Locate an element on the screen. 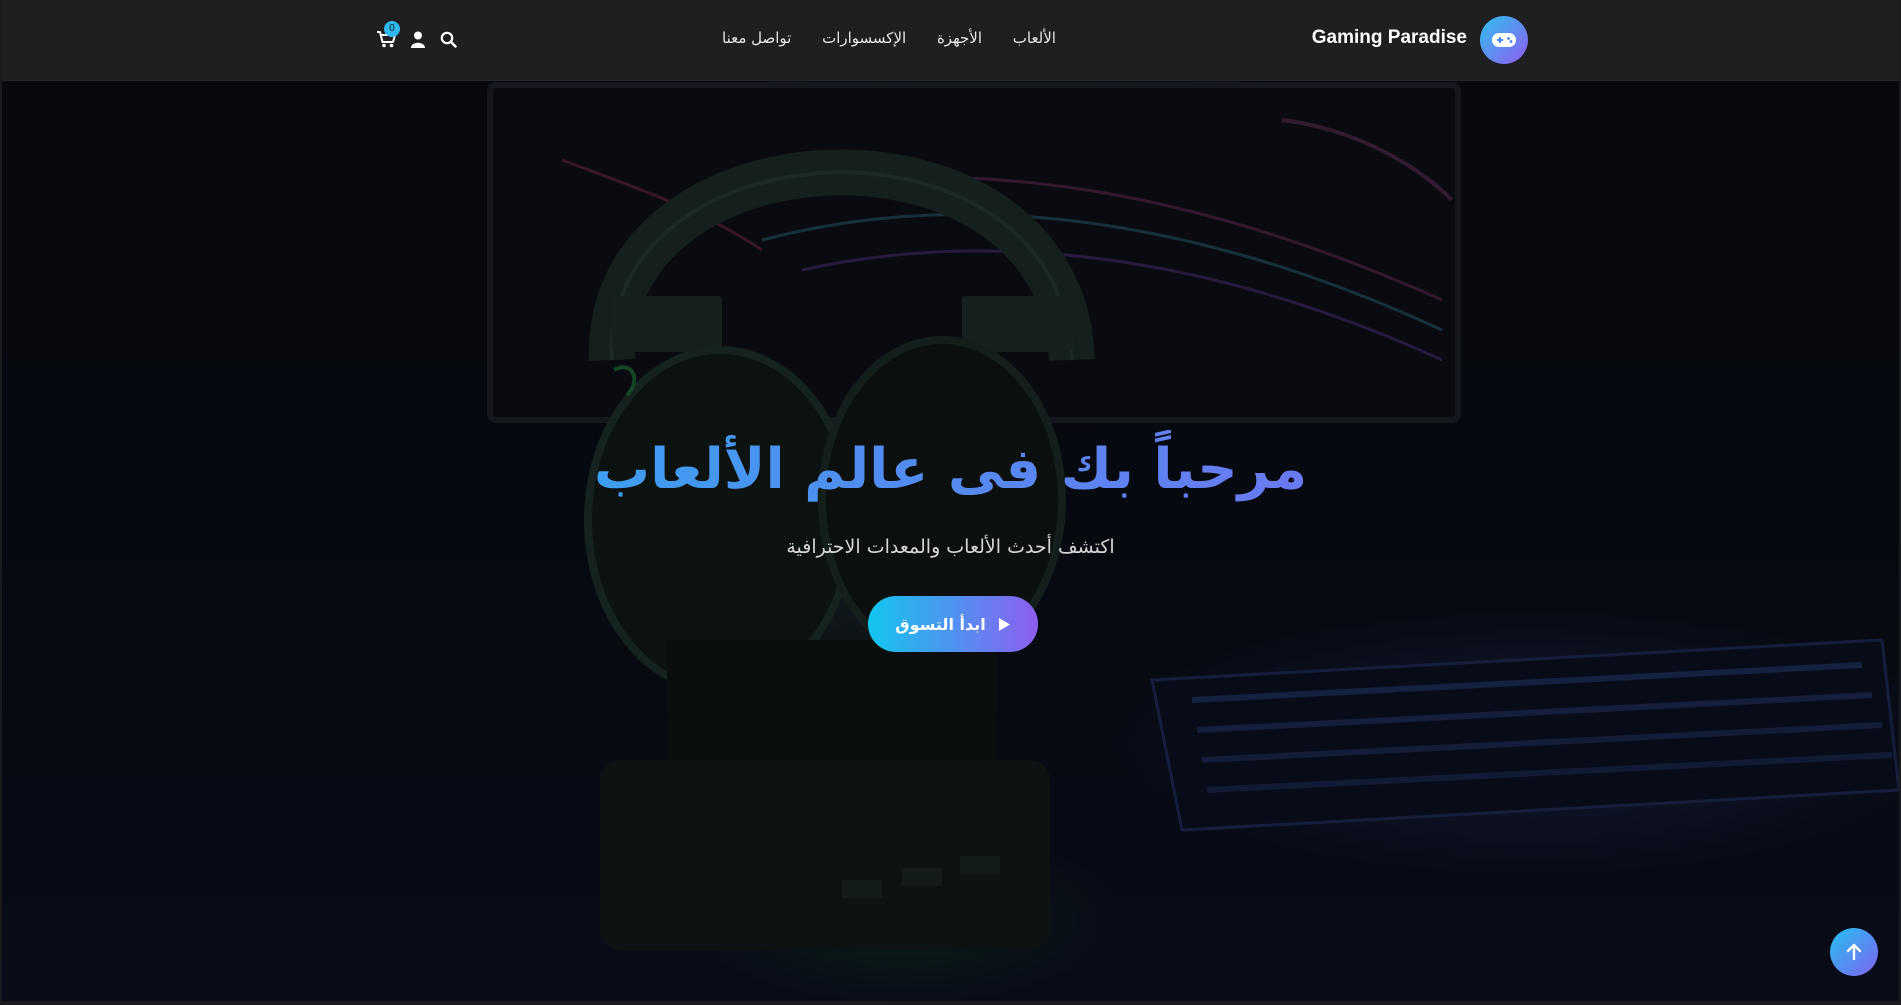  arrow-up-icon is located at coordinates (1854, 952).